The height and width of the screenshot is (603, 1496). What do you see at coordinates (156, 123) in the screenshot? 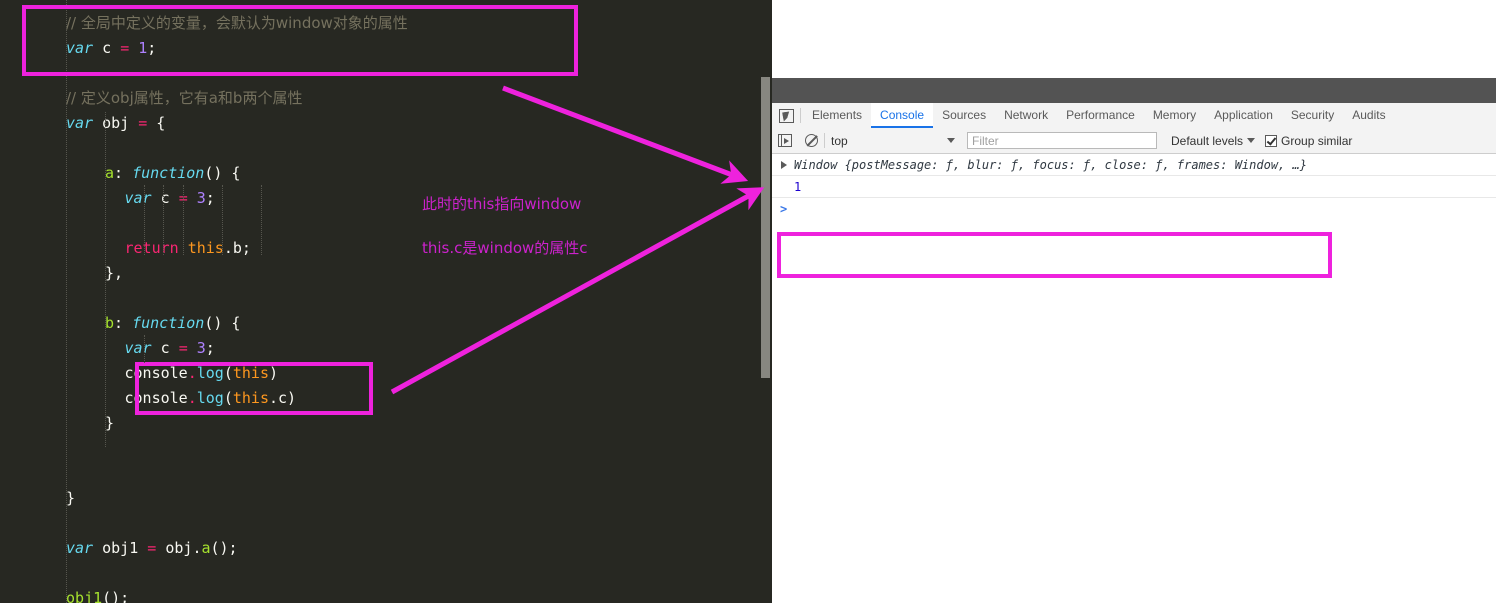
I see `code-token: {` at bounding box center [156, 123].